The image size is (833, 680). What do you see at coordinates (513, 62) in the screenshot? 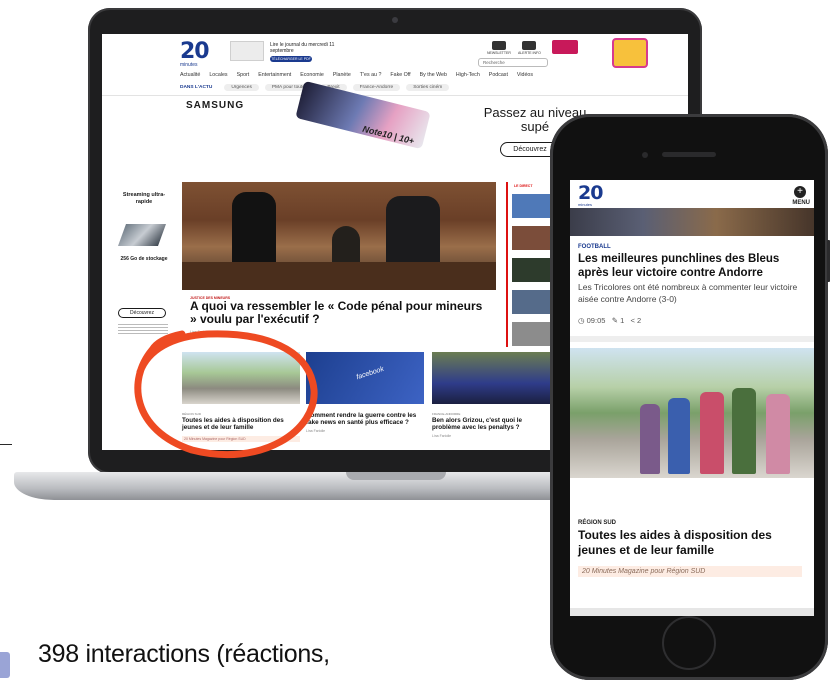
I see `search-input: Recherche` at bounding box center [513, 62].